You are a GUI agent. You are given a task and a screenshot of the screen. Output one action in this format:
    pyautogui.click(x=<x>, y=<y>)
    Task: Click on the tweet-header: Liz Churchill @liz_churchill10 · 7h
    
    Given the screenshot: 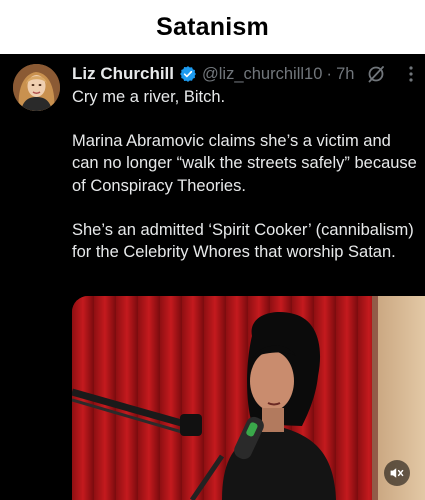 What is the action you would take?
    pyautogui.click(x=244, y=74)
    